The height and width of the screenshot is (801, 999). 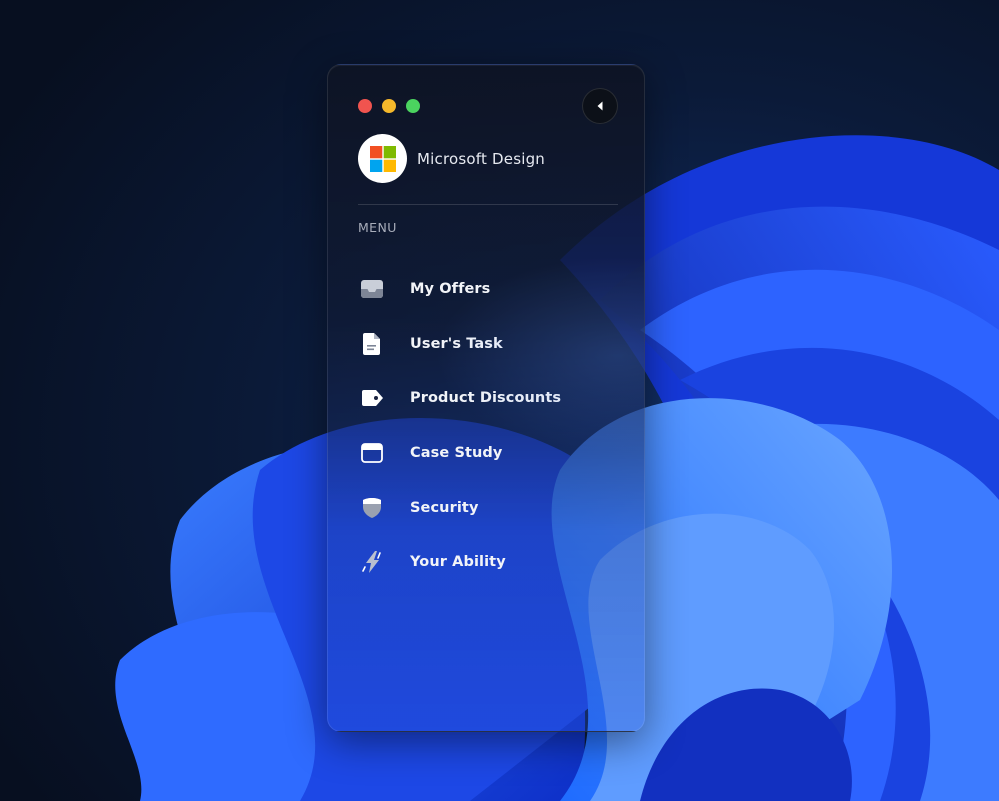 I want to click on menu-item-label: Product Discounts, so click(x=486, y=398).